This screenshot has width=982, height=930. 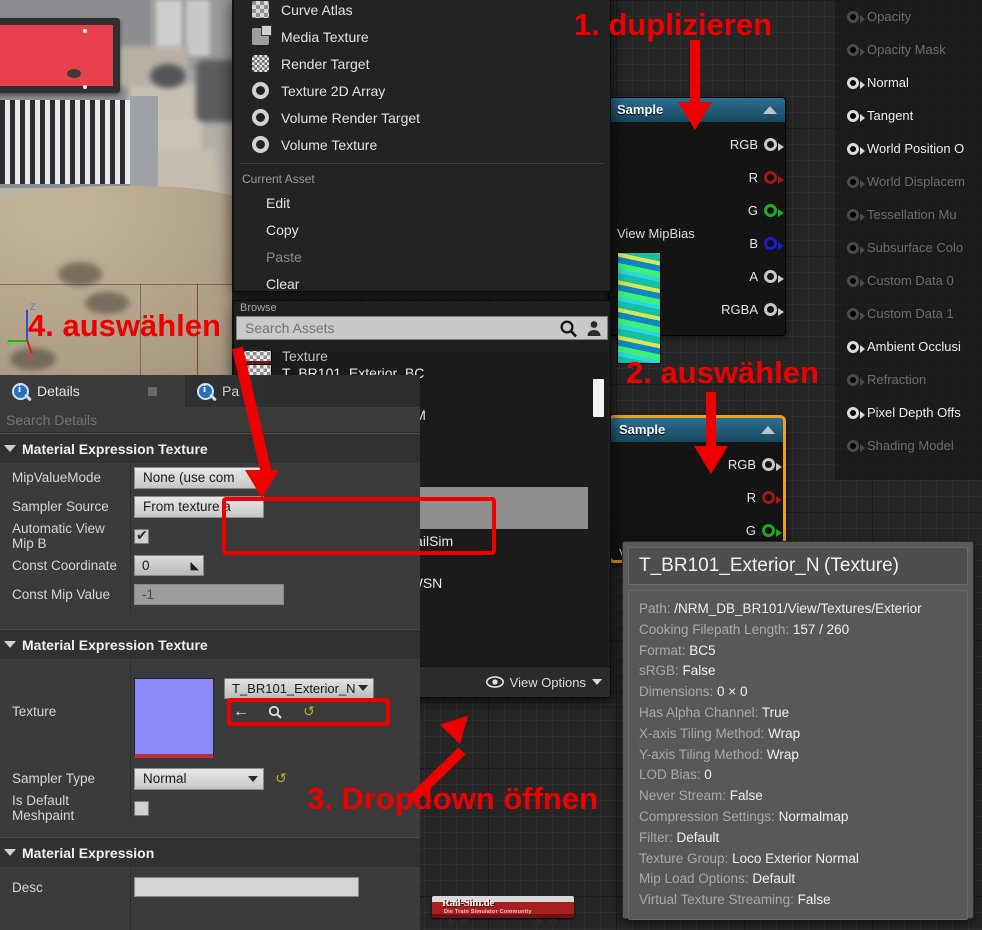 I want to click on material-output-tessellation-multiplier: Tessellation Mu, so click(x=908, y=214).